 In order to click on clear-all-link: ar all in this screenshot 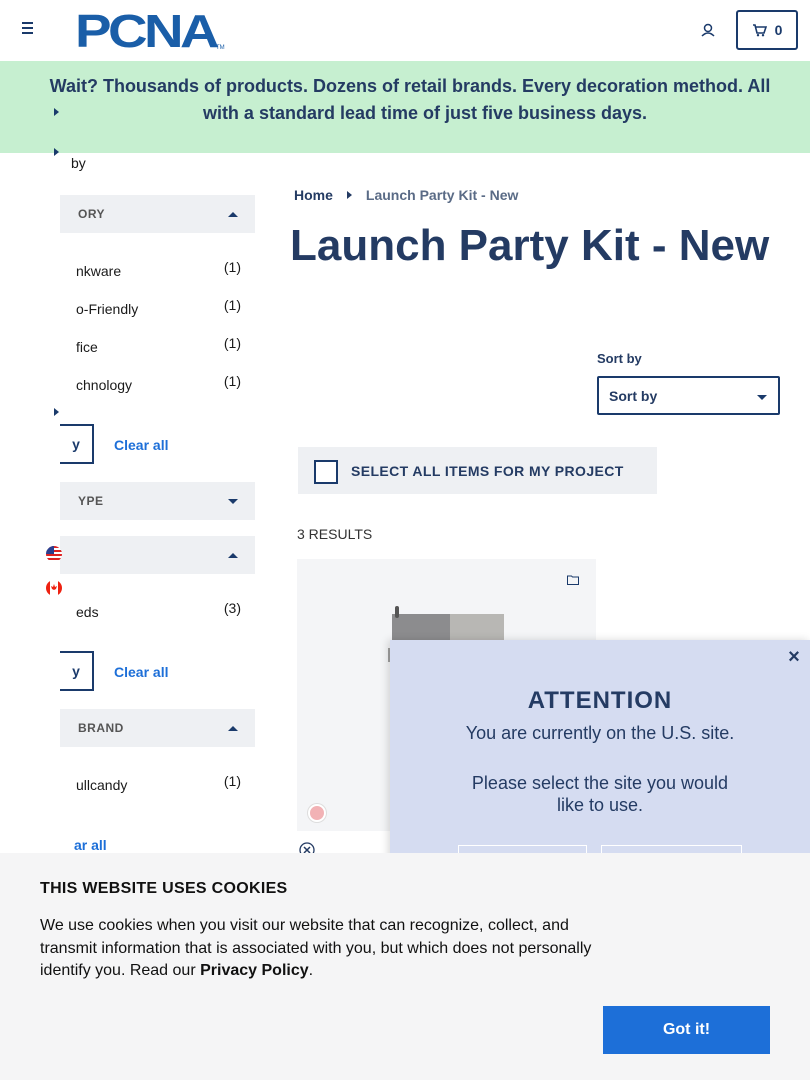, I will do `click(90, 845)`.